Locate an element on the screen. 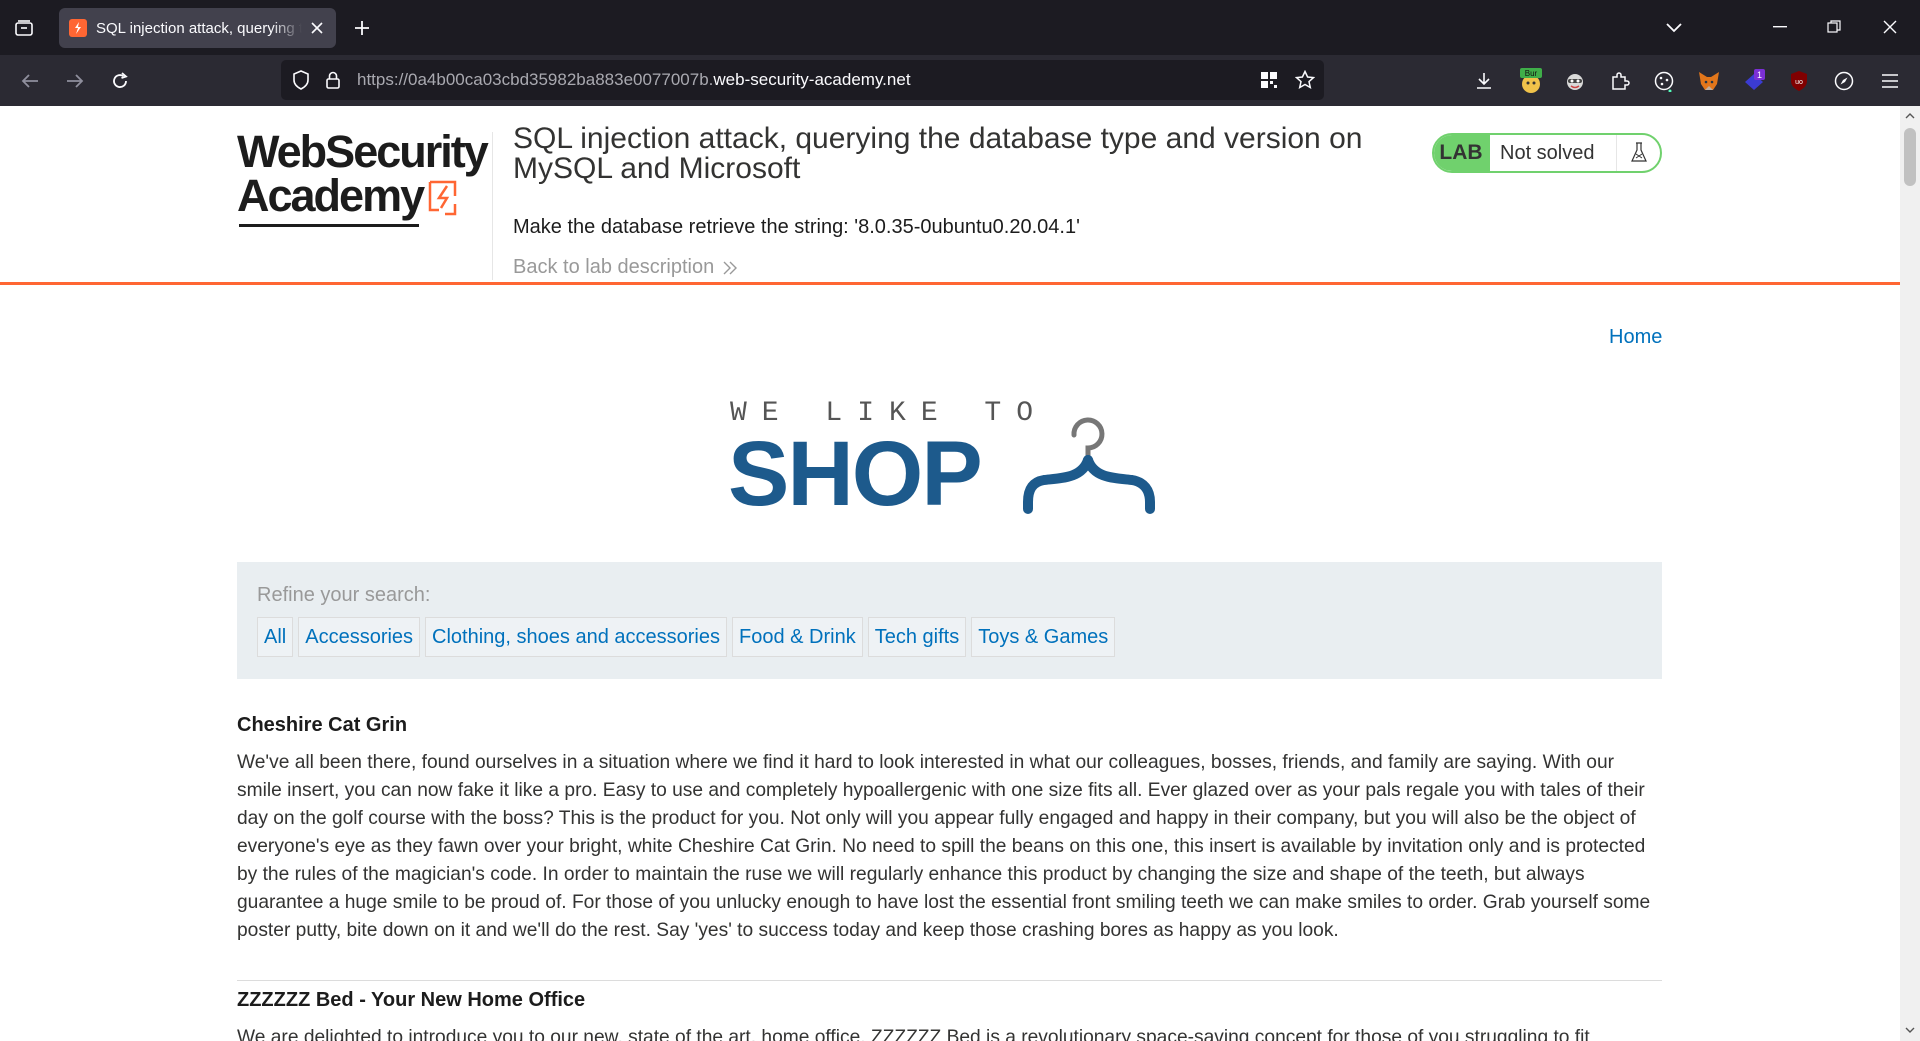 This screenshot has height=1041, width=1920. ublock-icon: uo is located at coordinates (1799, 81).